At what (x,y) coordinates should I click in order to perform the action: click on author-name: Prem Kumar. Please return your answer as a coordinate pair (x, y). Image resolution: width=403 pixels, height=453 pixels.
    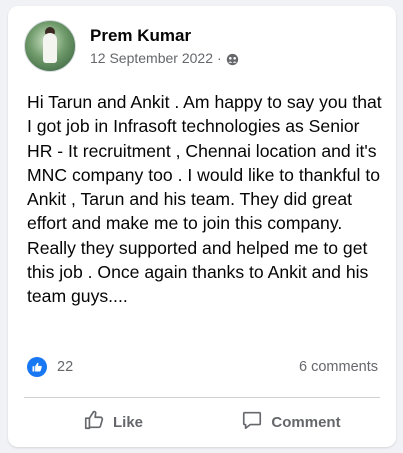
    Looking at the image, I should click on (164, 36).